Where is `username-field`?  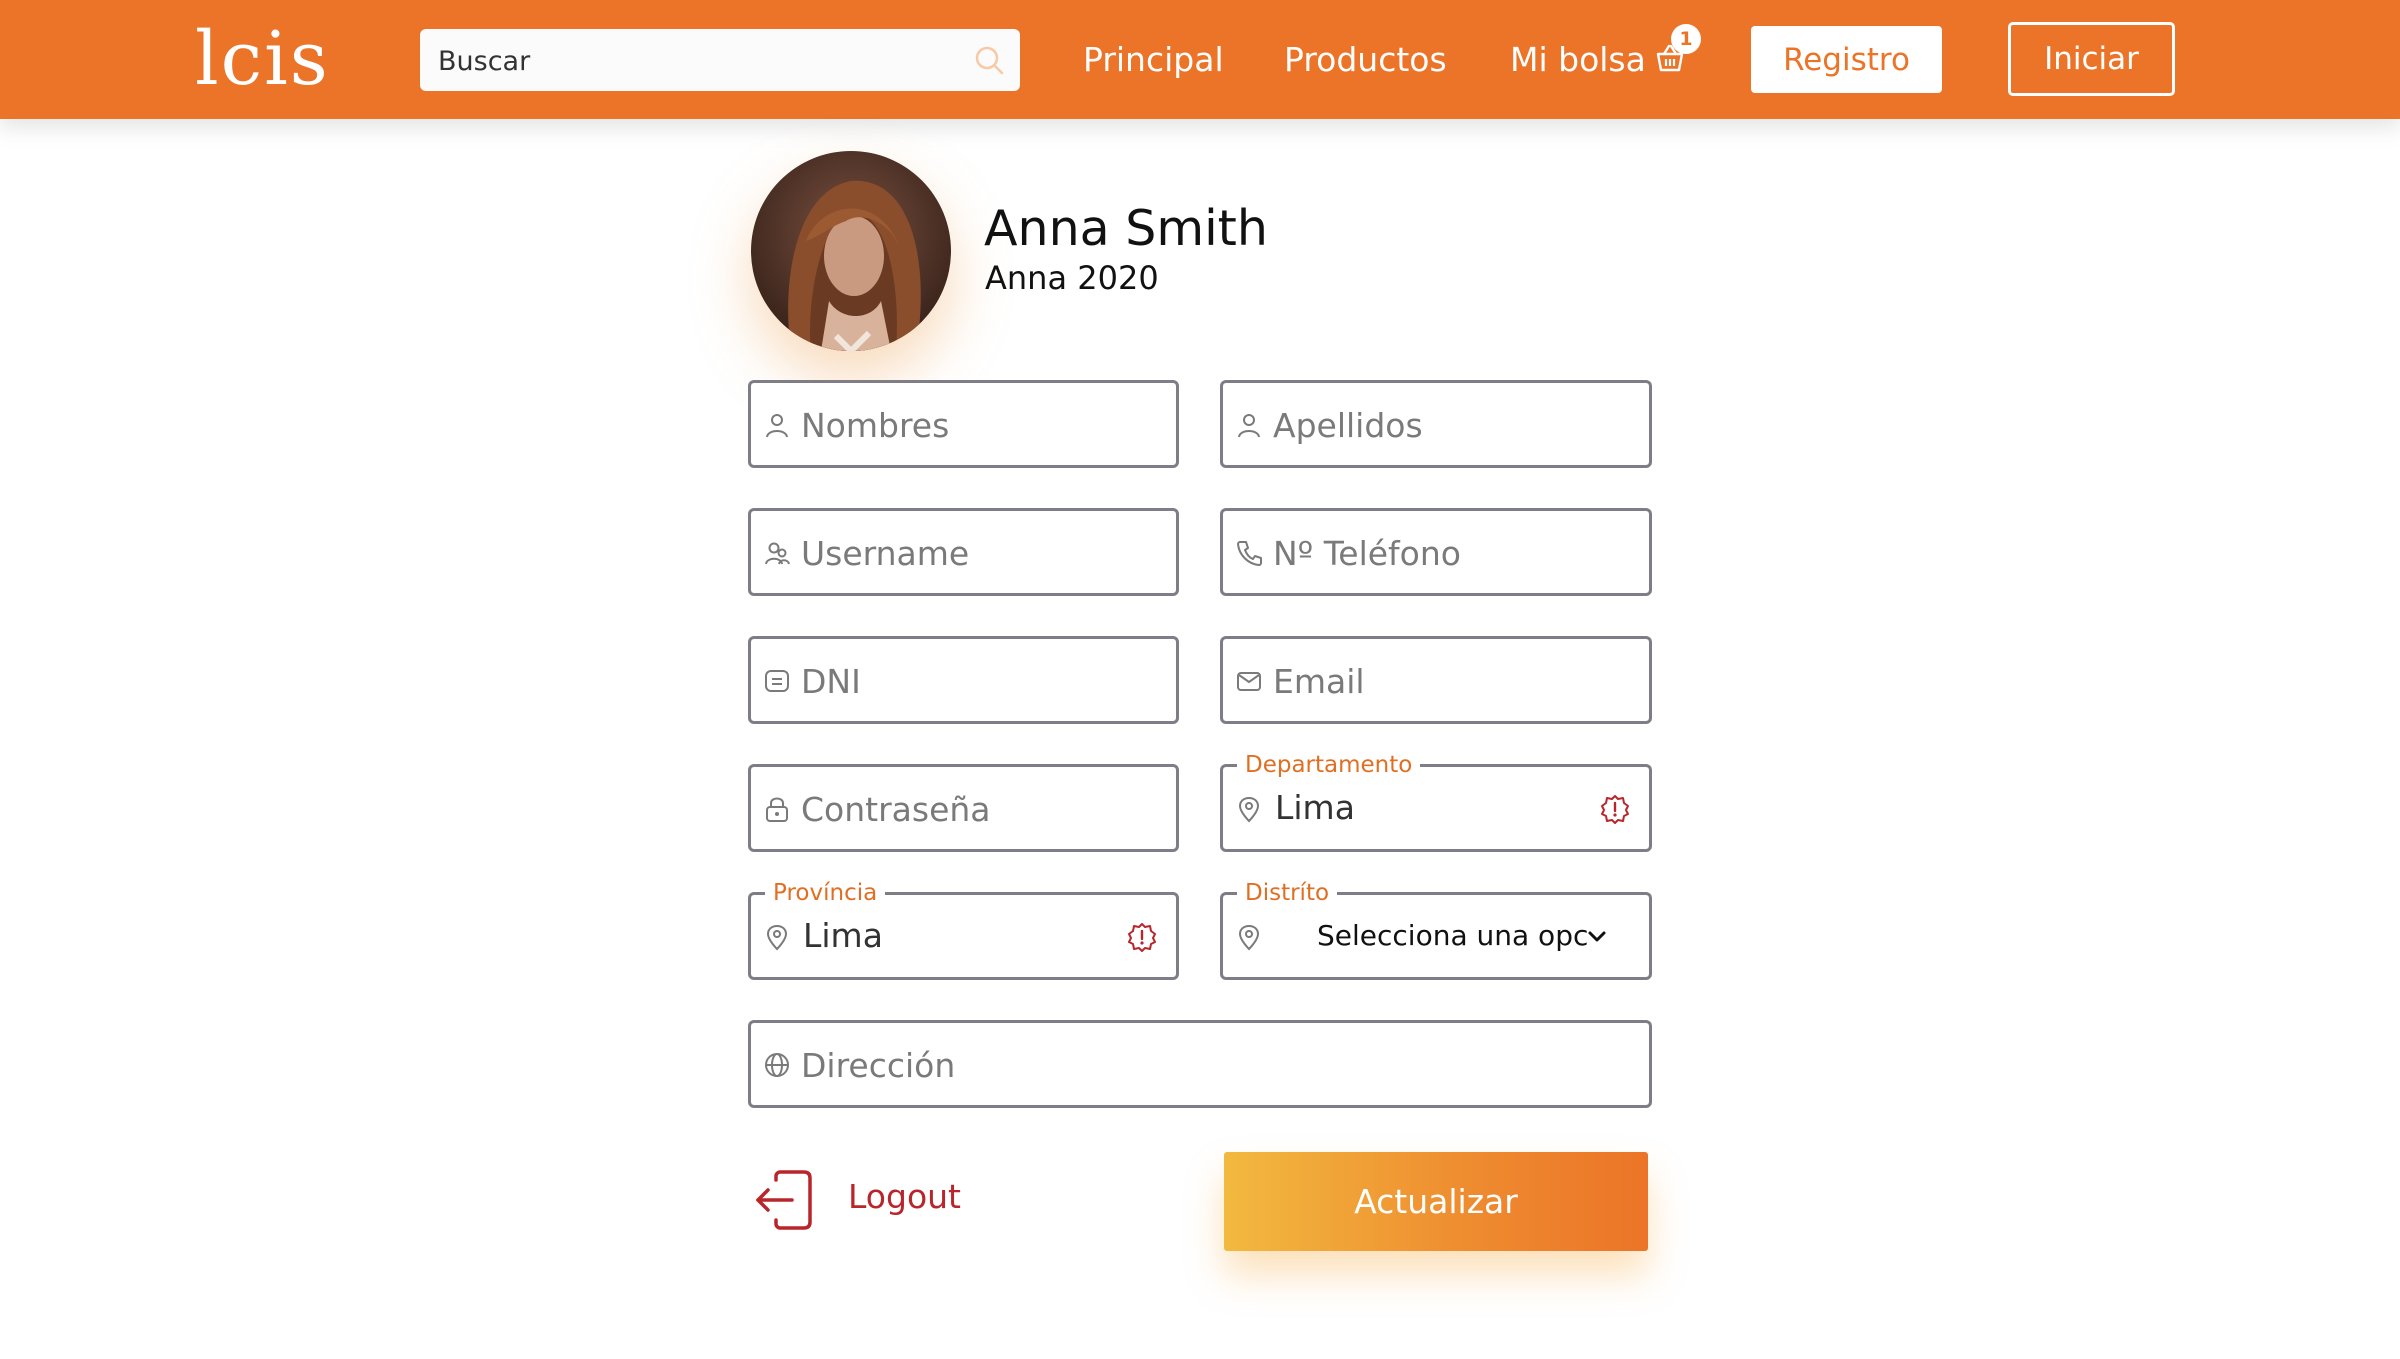
username-field is located at coordinates (963, 552).